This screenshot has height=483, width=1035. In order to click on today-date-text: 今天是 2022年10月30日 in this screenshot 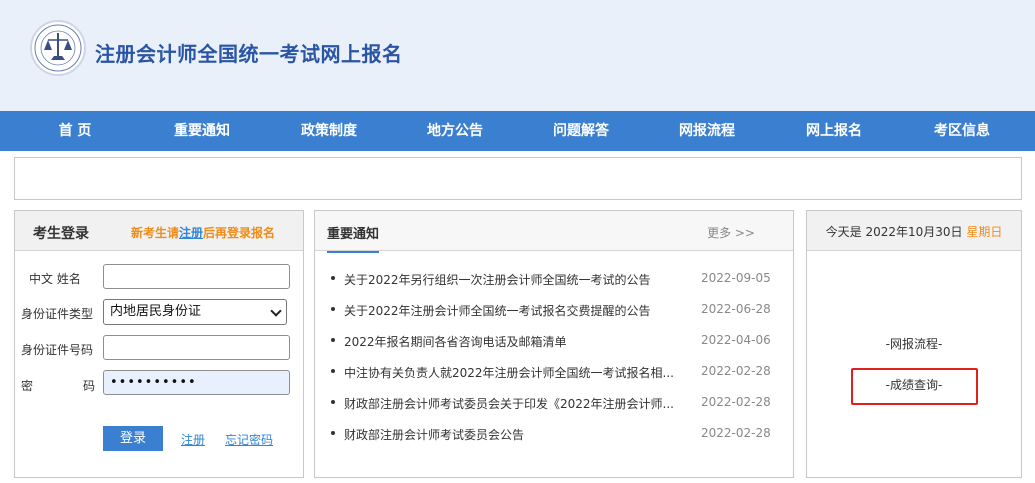, I will do `click(894, 232)`.